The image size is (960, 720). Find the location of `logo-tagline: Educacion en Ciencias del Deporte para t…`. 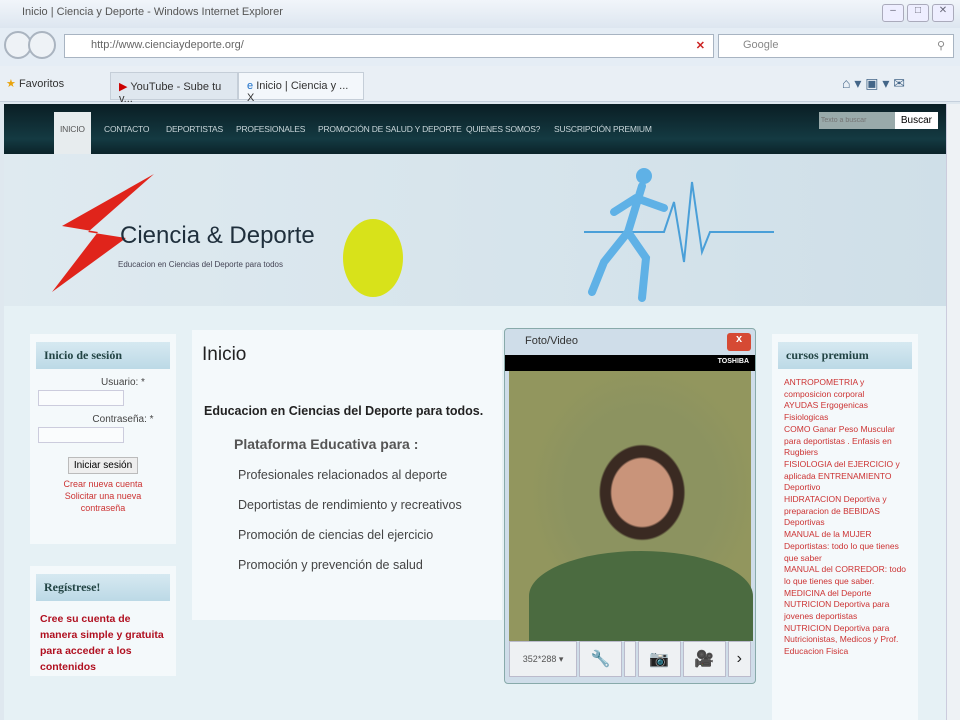

logo-tagline: Educacion en Ciencias del Deporte para t… is located at coordinates (200, 264).